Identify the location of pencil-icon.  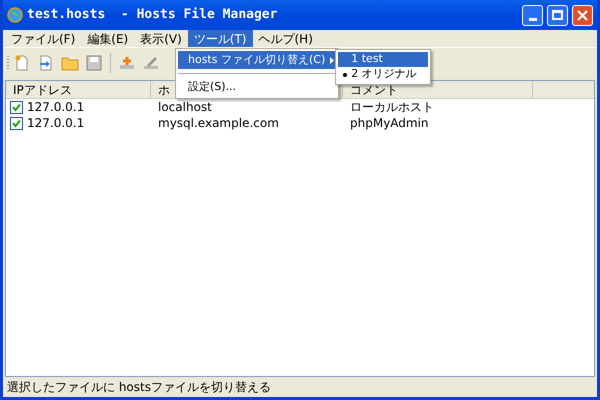
(151, 63).